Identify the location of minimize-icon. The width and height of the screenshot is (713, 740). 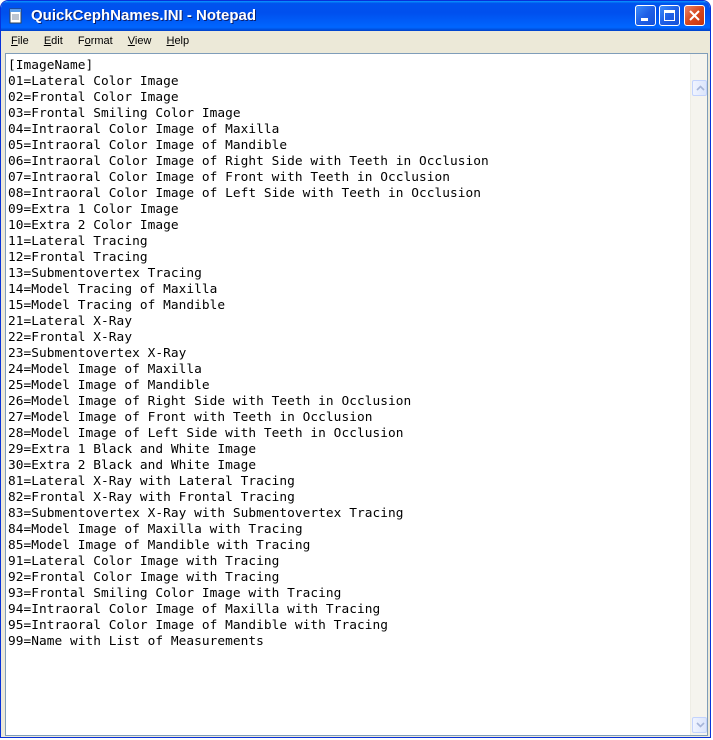
(644, 19).